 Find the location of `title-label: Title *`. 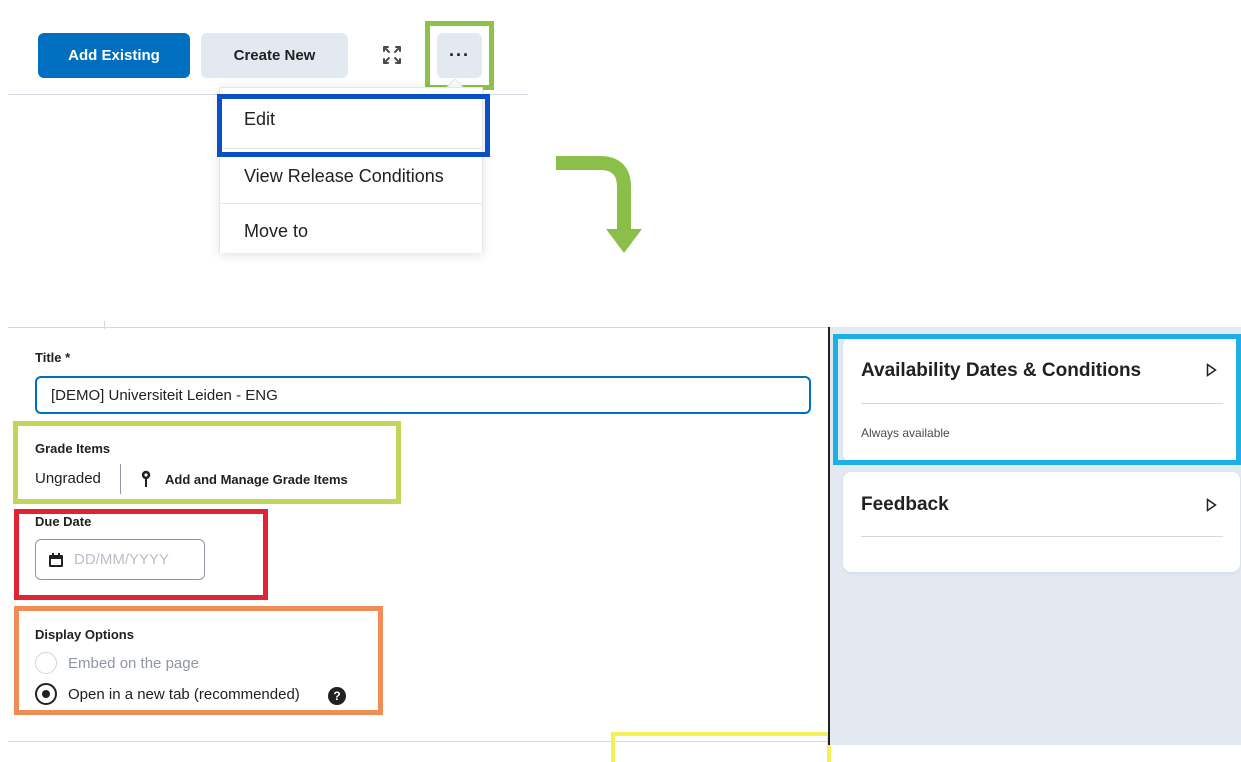

title-label: Title * is located at coordinates (53, 357).